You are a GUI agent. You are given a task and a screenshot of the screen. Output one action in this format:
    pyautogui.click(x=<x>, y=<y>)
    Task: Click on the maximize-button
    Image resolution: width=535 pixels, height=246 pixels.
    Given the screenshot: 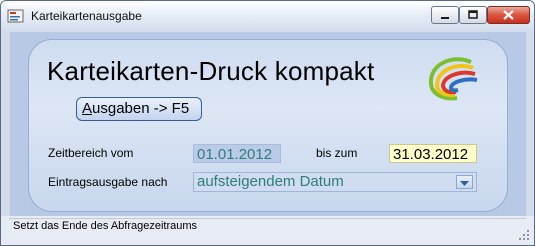 What is the action you would take?
    pyautogui.click(x=473, y=15)
    